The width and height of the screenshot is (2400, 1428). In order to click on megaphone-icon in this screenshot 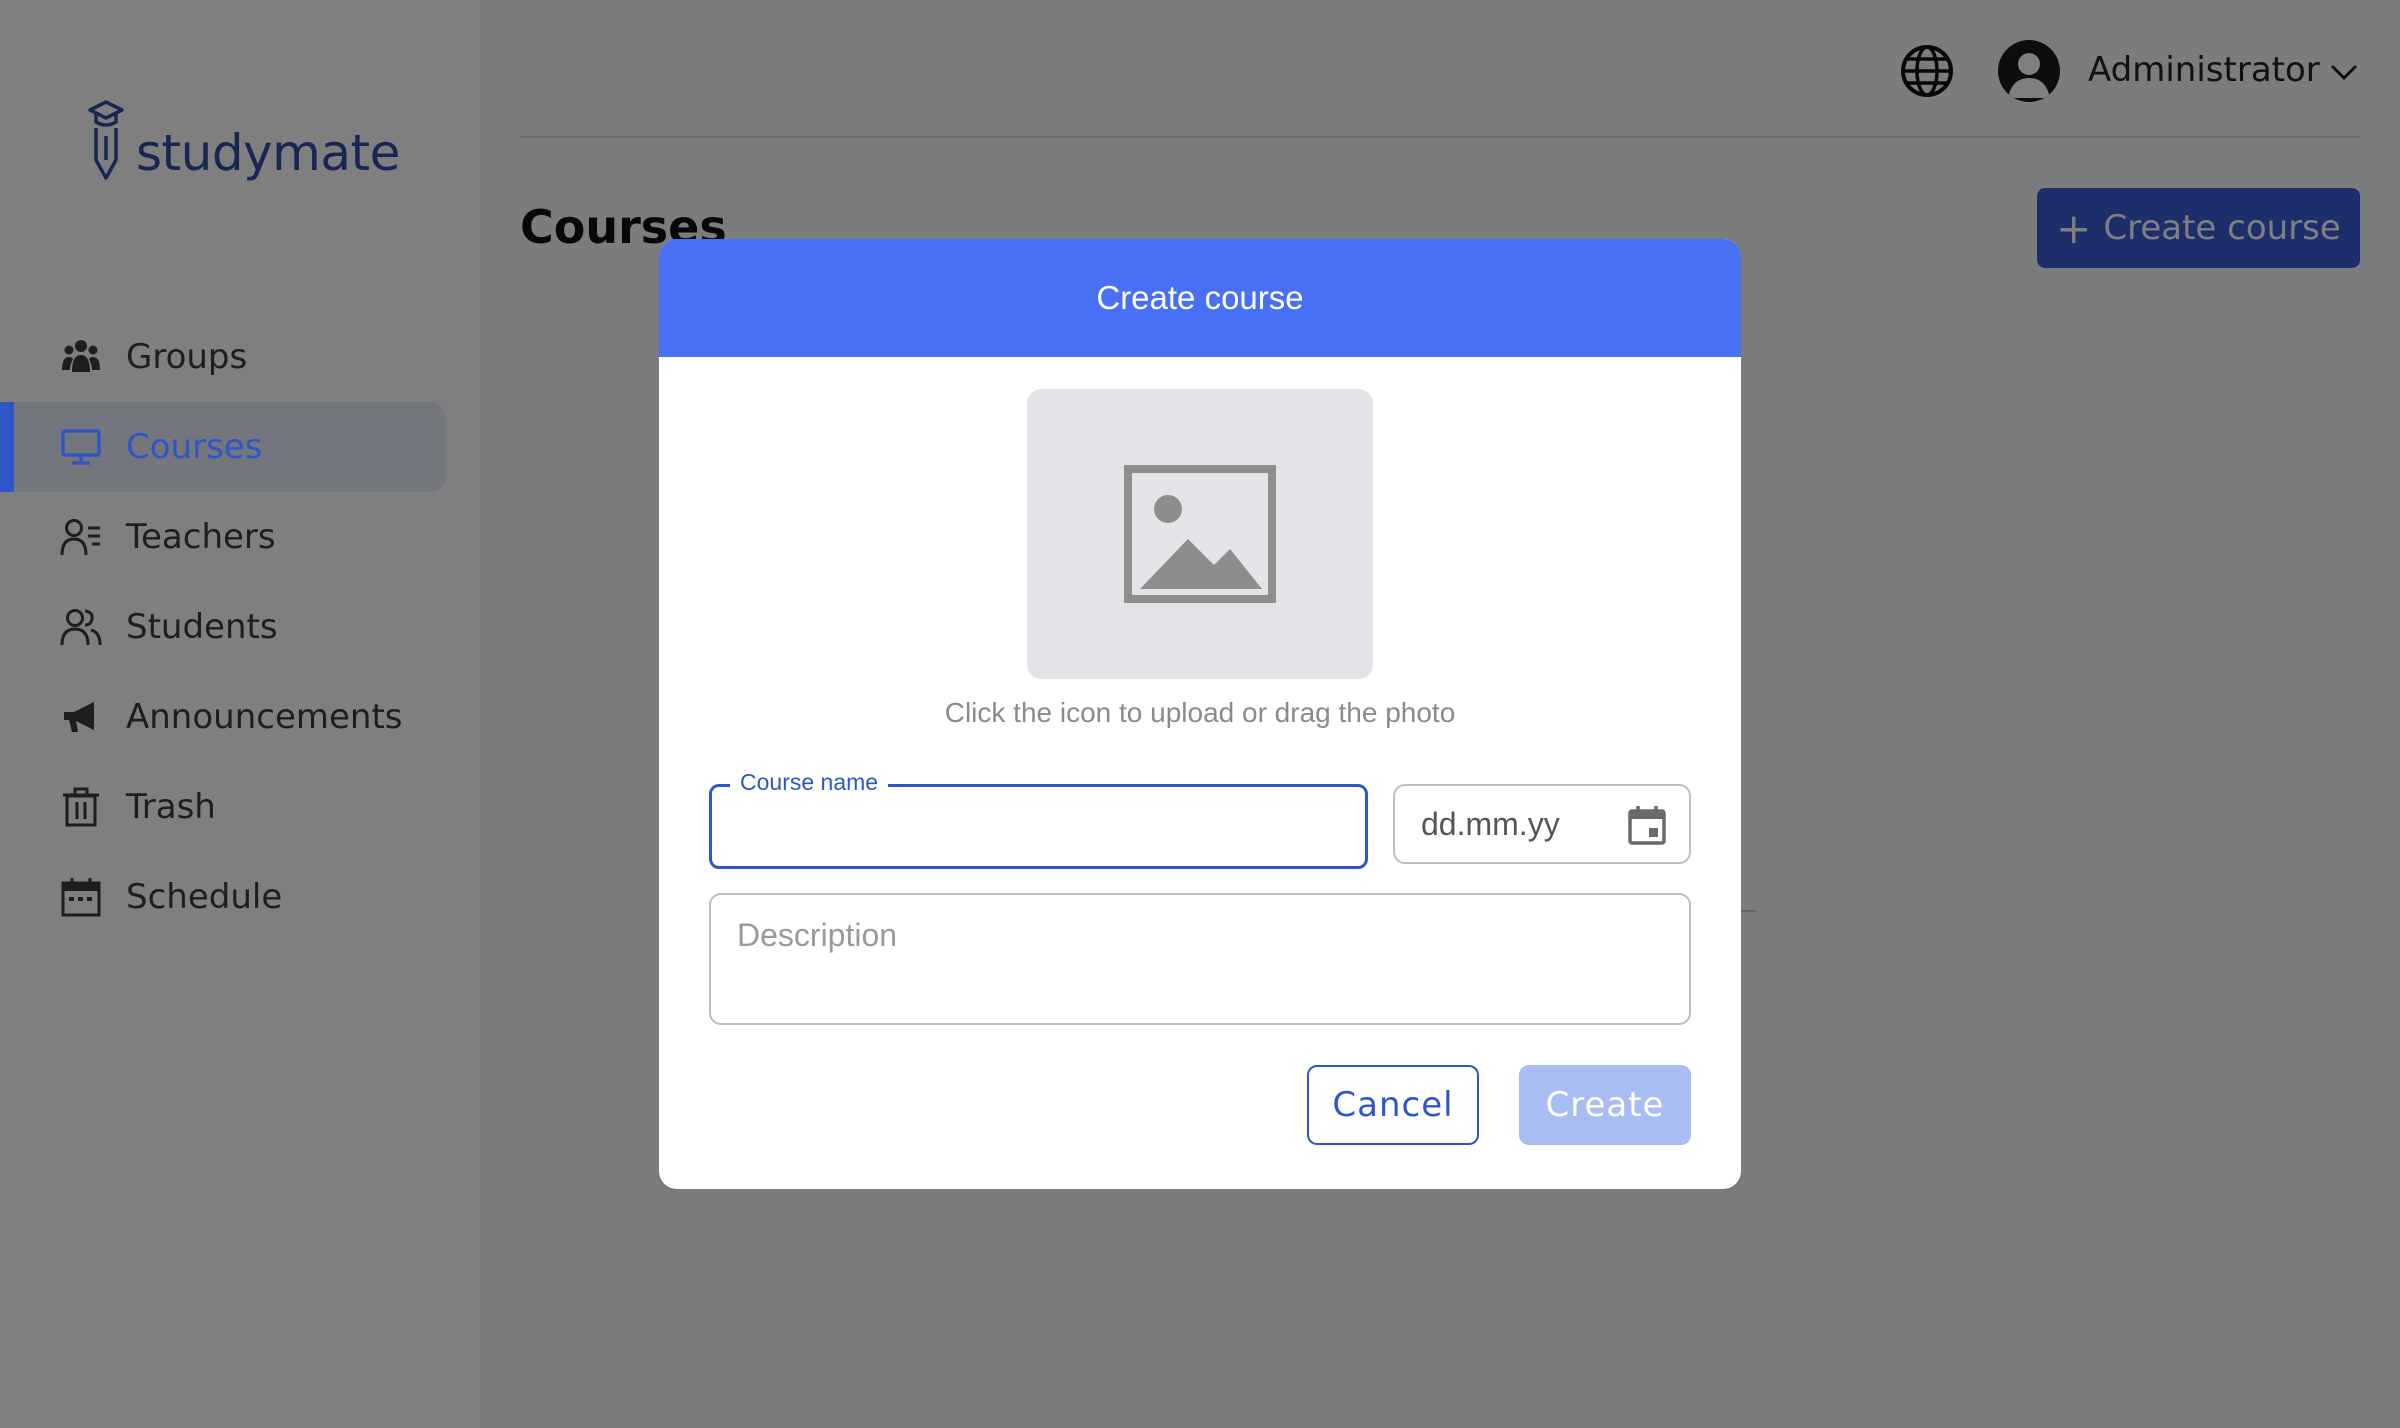, I will do `click(81, 717)`.